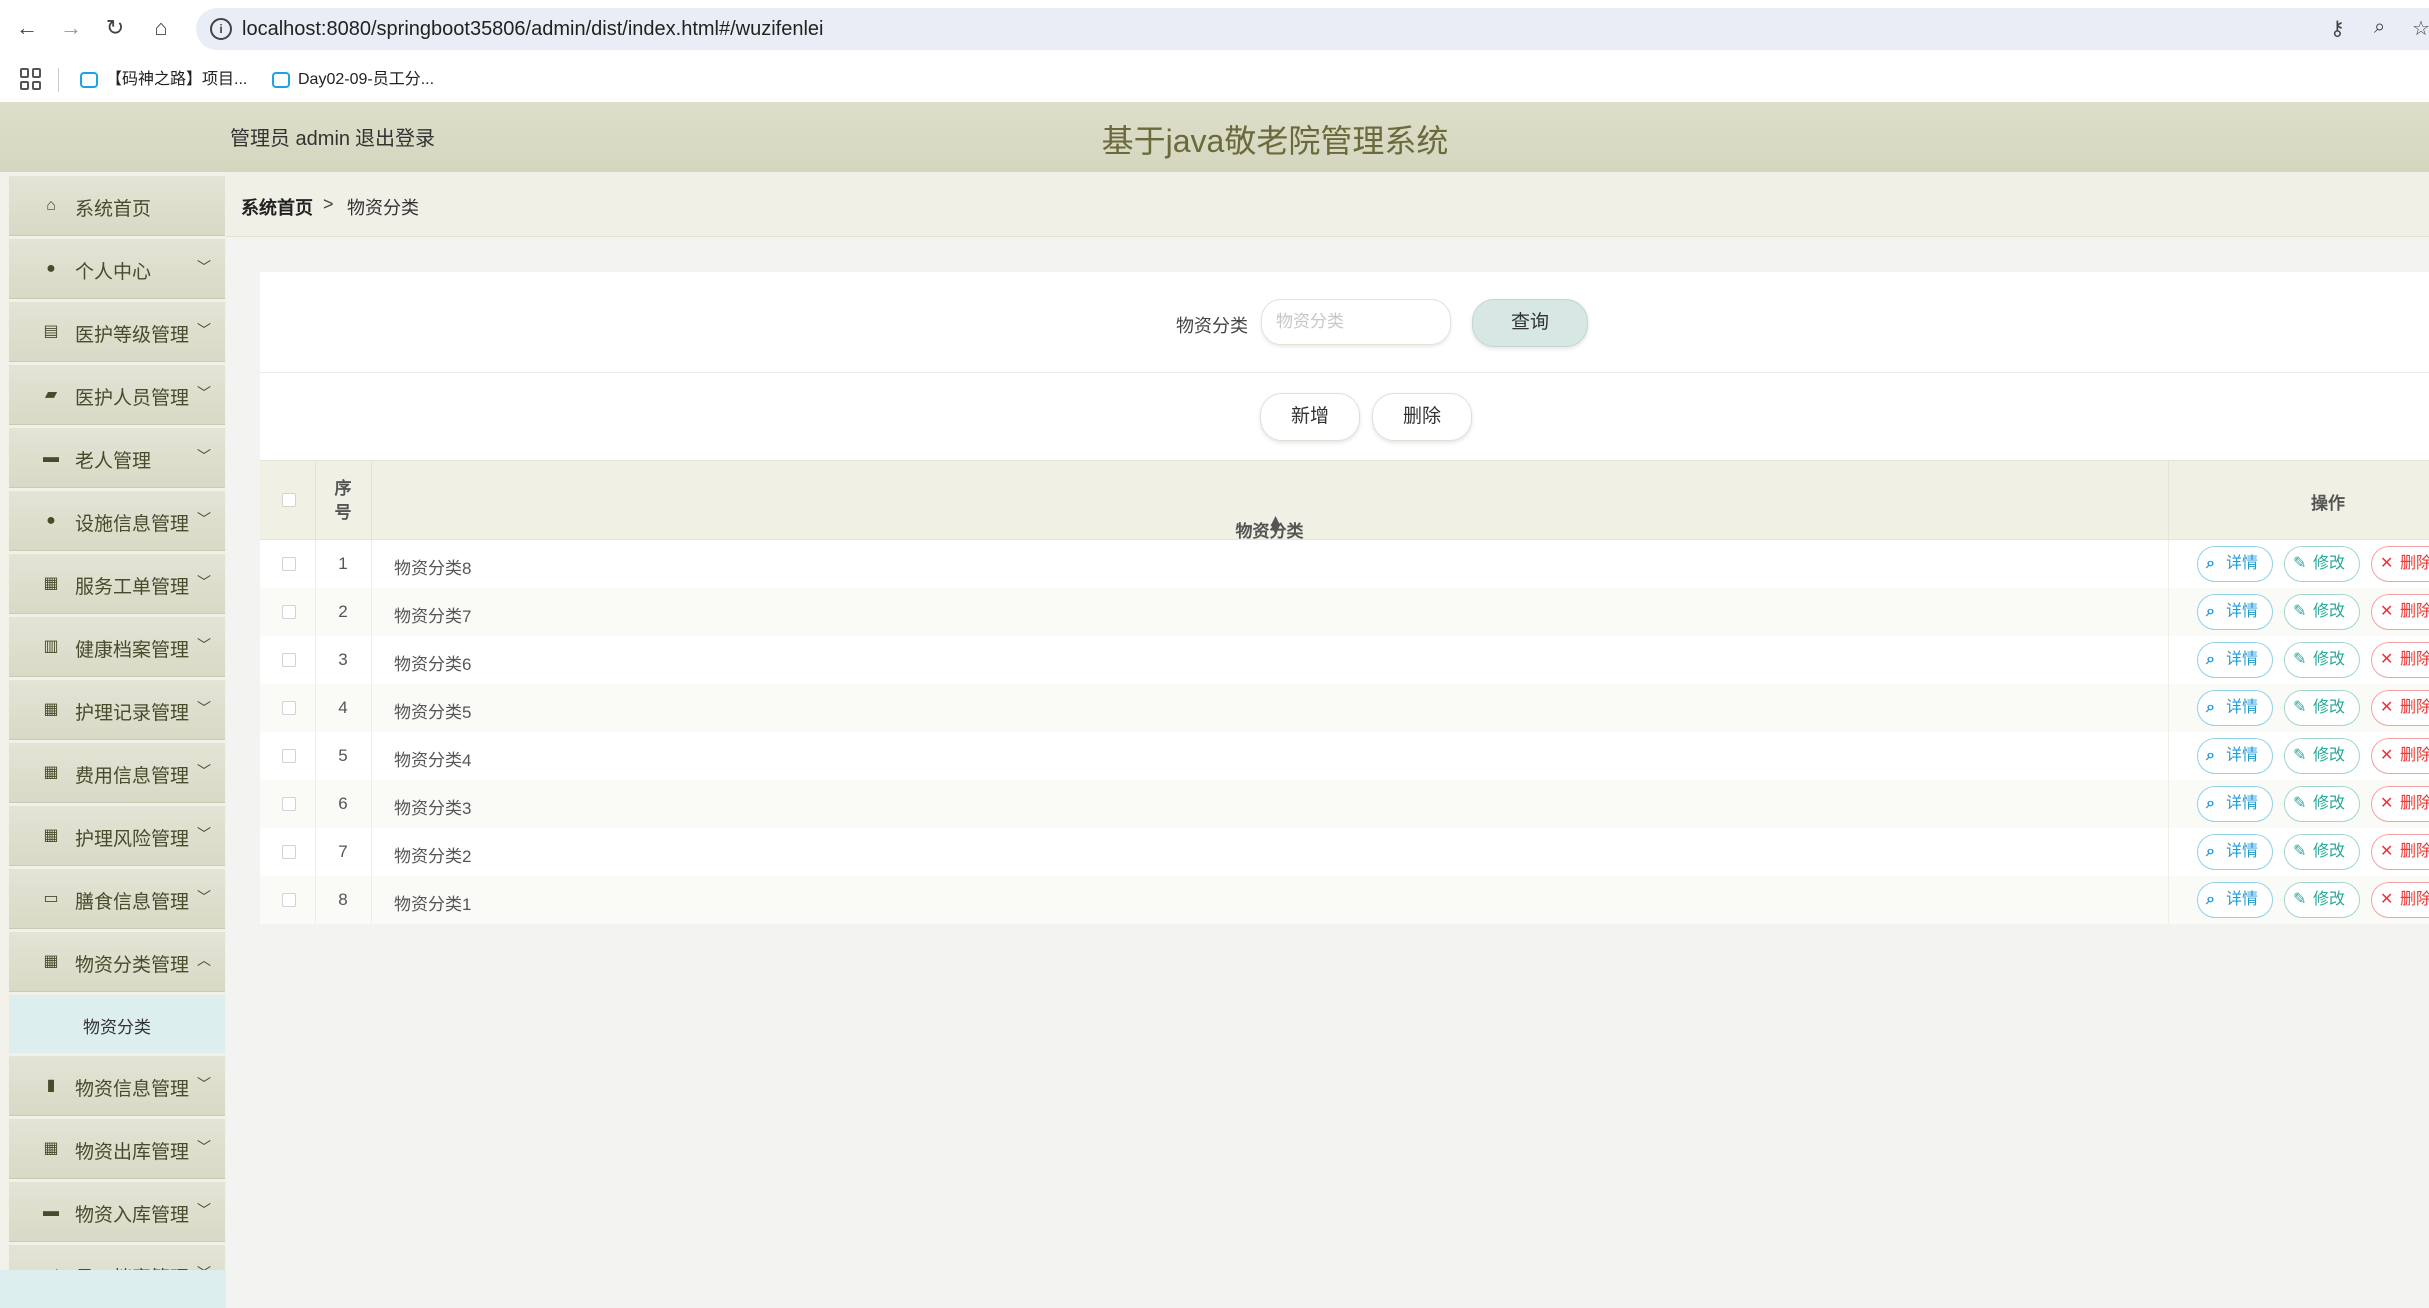  Describe the element at coordinates (117, 962) in the screenshot. I see `sidebar-item: ▦ 物资分类管理 ︿` at that location.